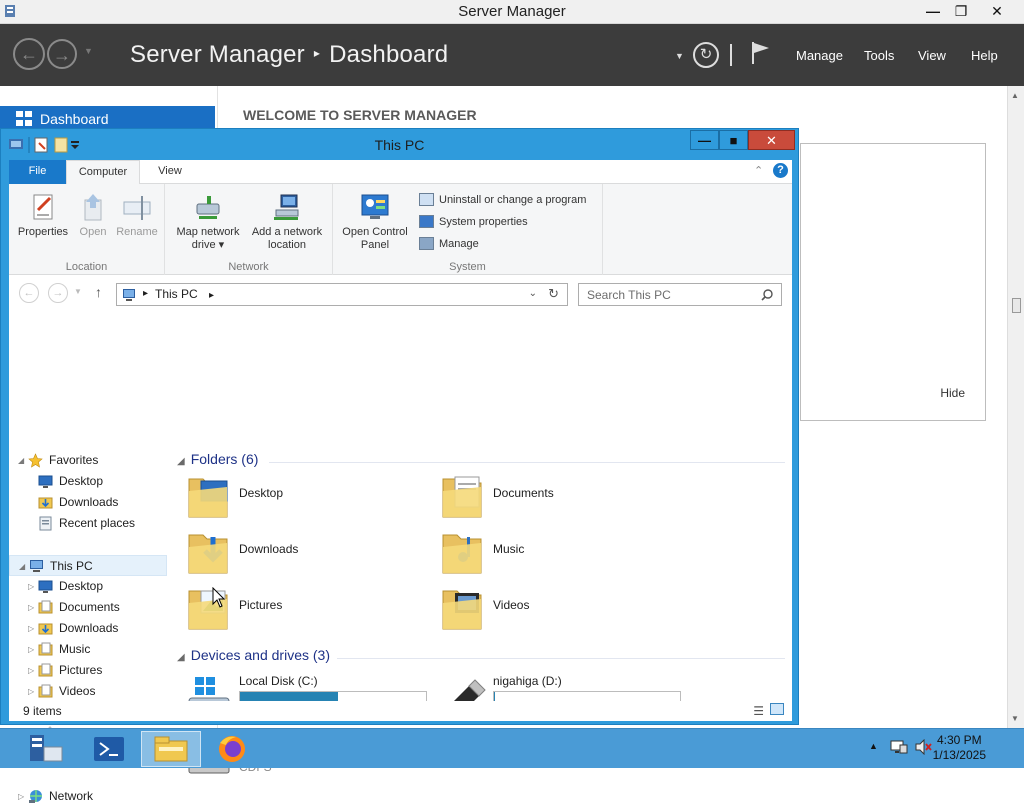  I want to click on sm-maximize-button: ❐, so click(961, 11).